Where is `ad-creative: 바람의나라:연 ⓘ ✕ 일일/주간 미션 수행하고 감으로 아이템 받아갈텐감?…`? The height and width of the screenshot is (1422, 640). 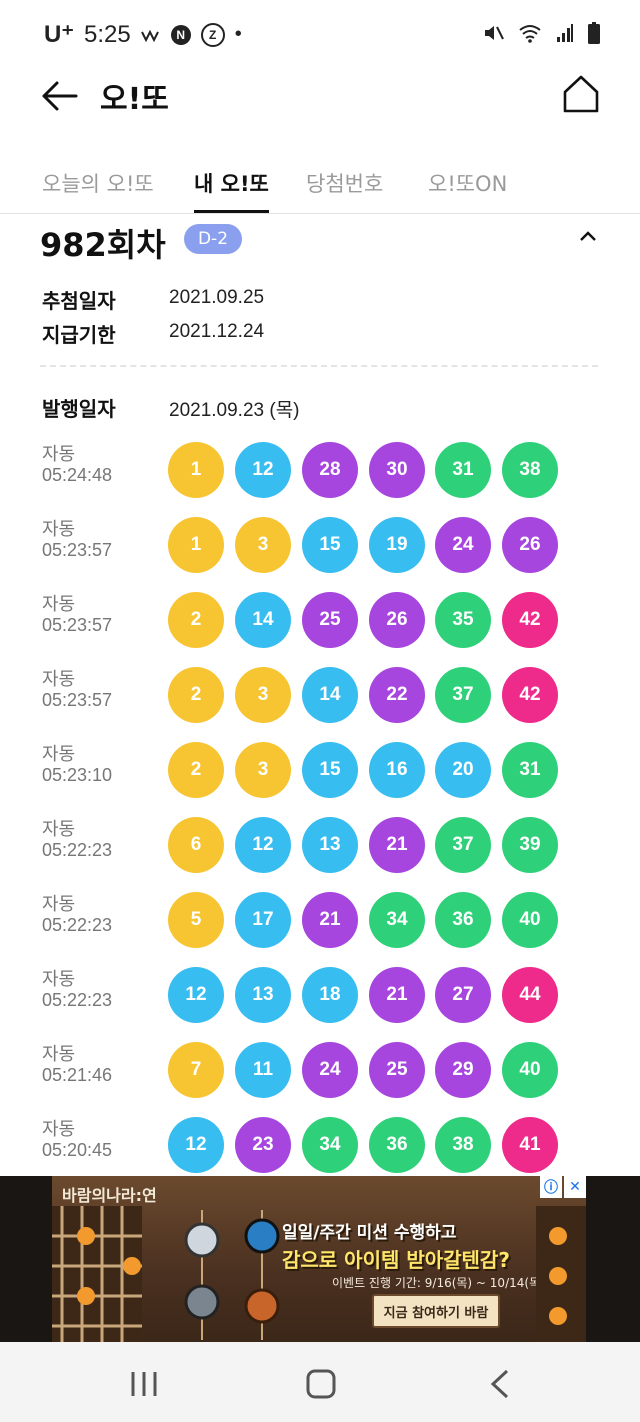 ad-creative: 바람의나라:연 ⓘ ✕ 일일/주간 미션 수행하고 감으로 아이템 받아갈텐감?… is located at coordinates (319, 1259).